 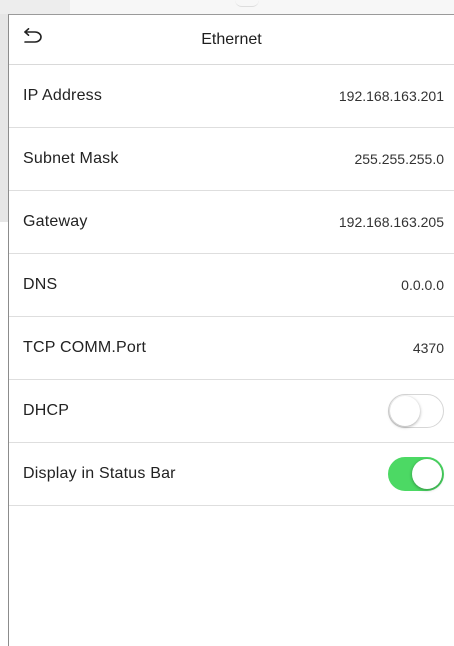 What do you see at coordinates (85, 347) in the screenshot?
I see `tcp-comm-port-label: TCP COMM.Port` at bounding box center [85, 347].